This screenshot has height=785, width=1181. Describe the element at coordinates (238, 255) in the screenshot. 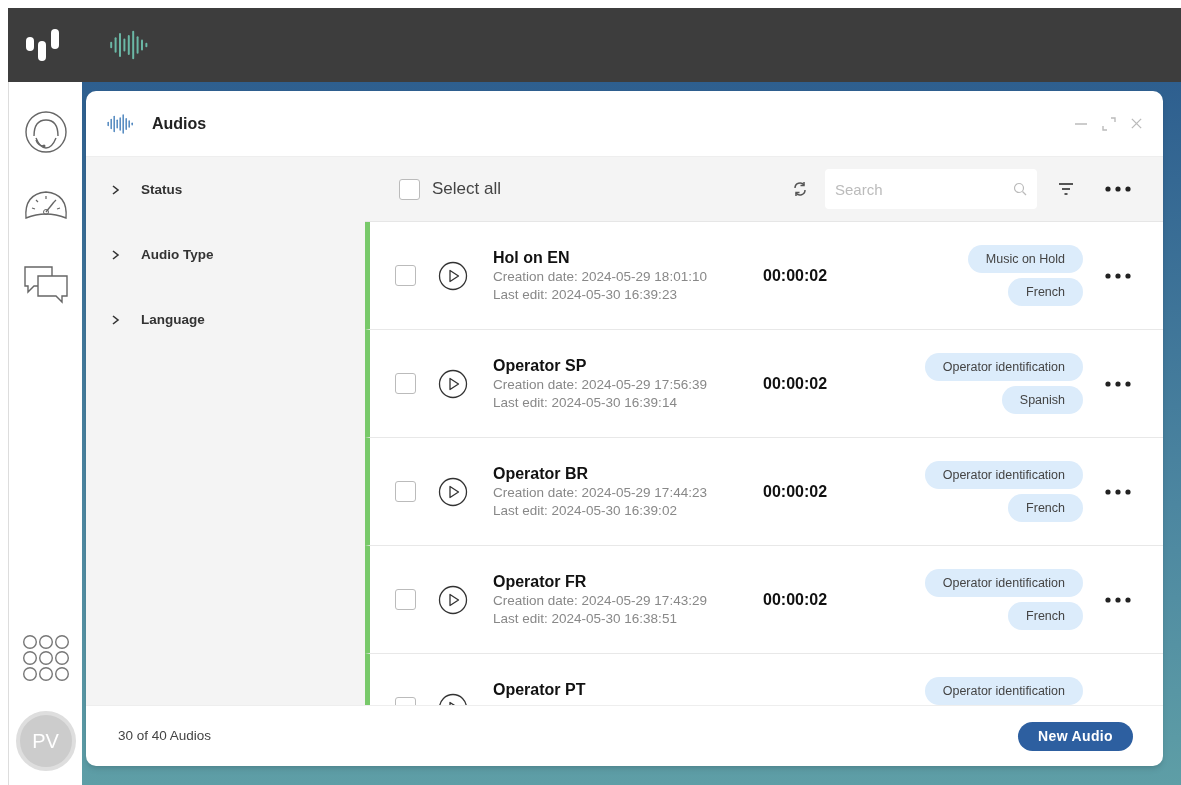

I see `filter-item: Audio Type` at that location.